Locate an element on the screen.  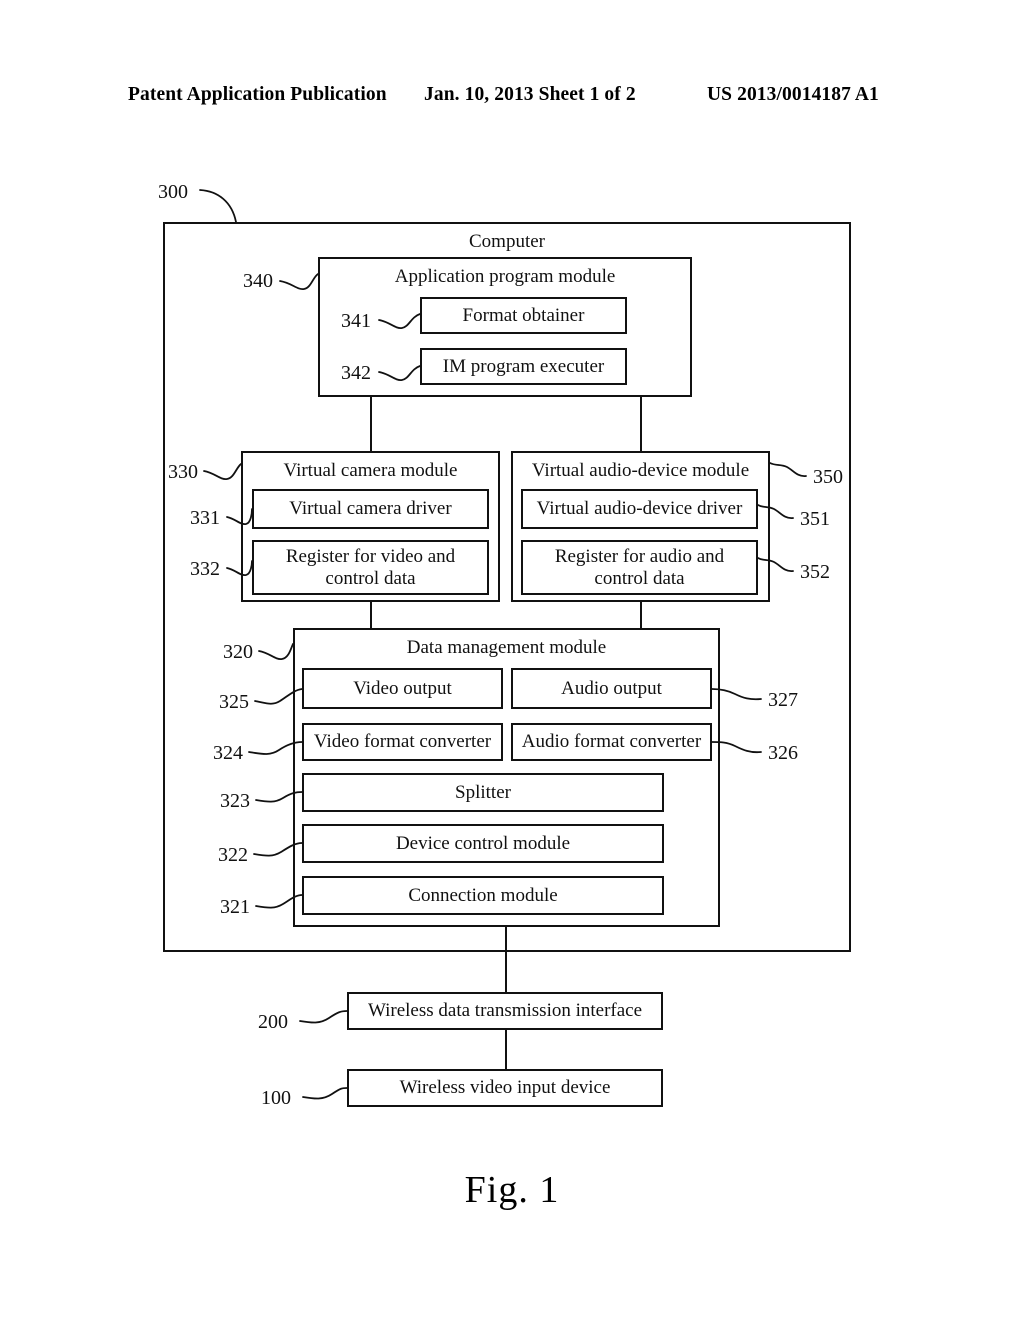
ref-323: 323 is located at coordinates (235, 801).